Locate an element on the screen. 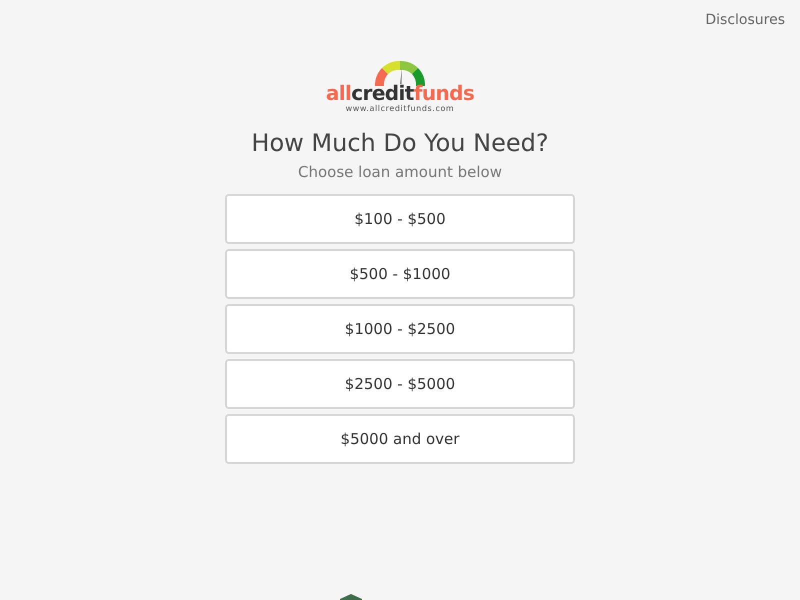  page-subtitle: Choose loan amount below is located at coordinates (400, 172).